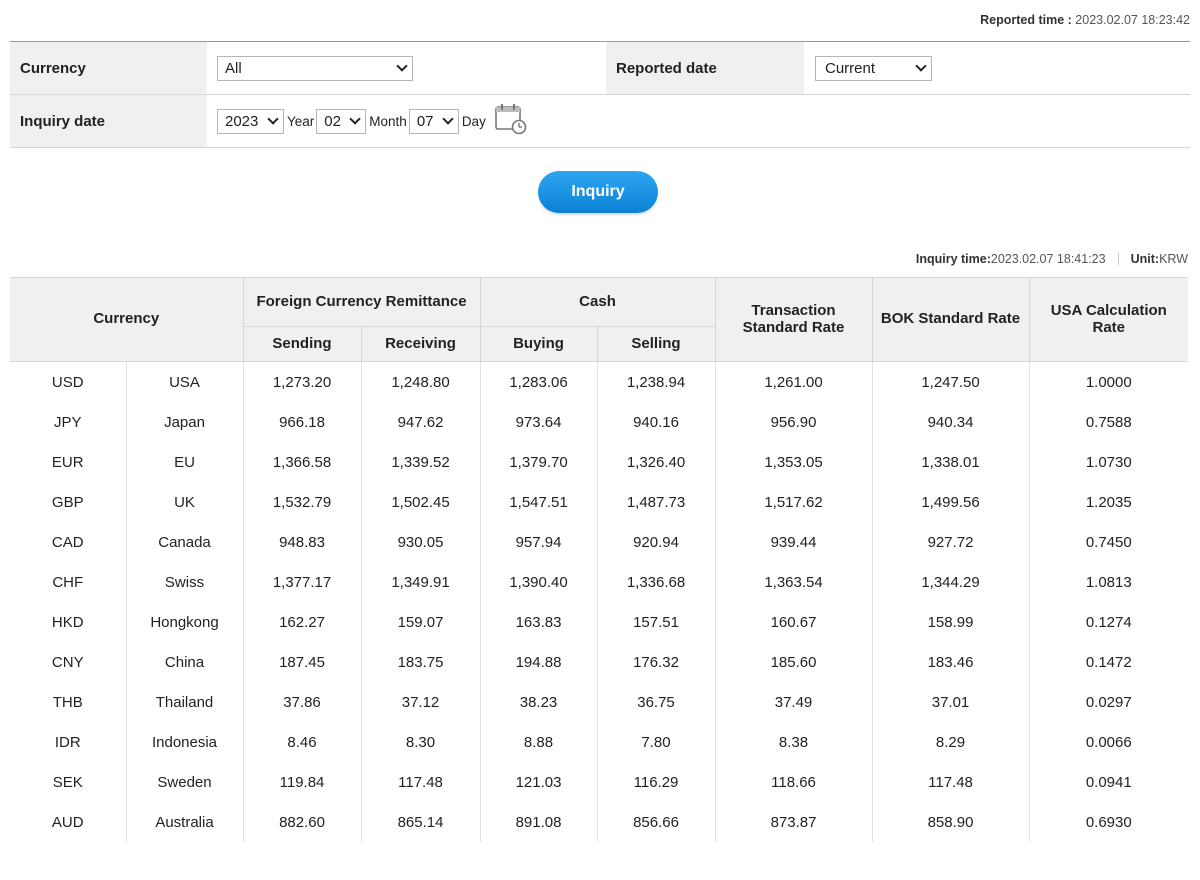  Describe the element at coordinates (538, 582) in the screenshot. I see `buying-rate: 1,390.40` at that location.